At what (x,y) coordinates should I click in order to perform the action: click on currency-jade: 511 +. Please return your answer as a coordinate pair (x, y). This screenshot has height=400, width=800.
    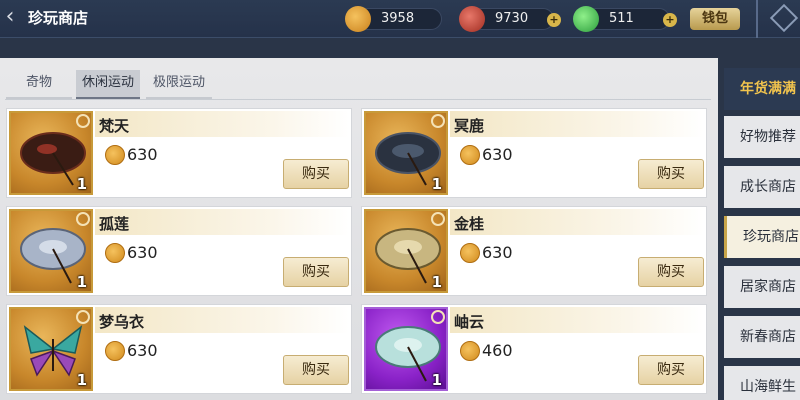
    Looking at the image, I should click on (625, 19).